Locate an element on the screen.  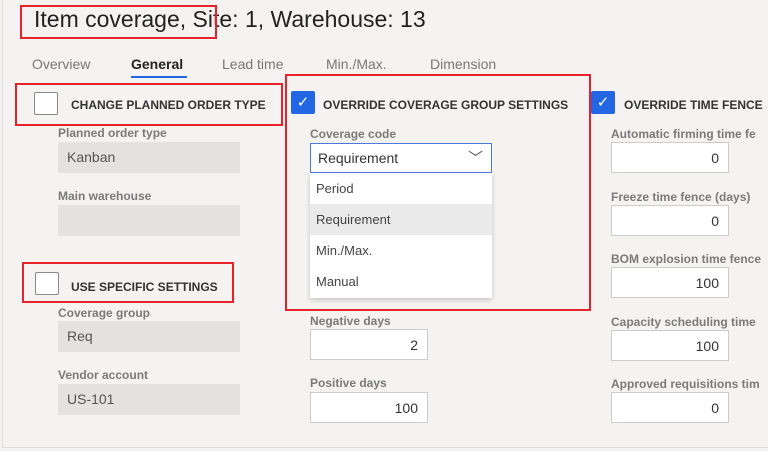
main-warehouse-field is located at coordinates (149, 220).